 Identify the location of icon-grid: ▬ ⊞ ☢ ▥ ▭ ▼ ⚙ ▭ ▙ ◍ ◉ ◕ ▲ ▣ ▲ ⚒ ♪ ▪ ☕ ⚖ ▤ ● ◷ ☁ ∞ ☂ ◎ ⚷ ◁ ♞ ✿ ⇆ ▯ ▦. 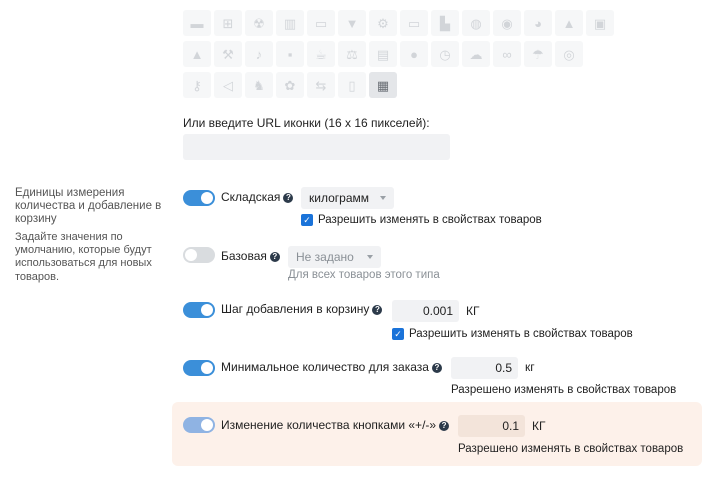
(433, 56).